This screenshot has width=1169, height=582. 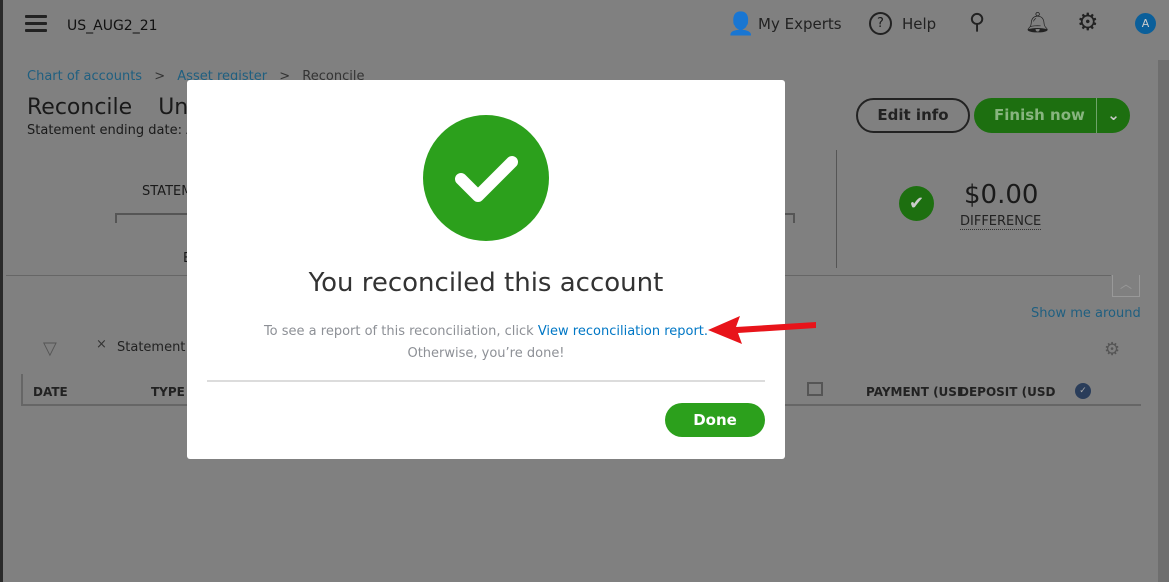 What do you see at coordinates (623, 331) in the screenshot?
I see `view-report-link: View reconciliation report.` at bounding box center [623, 331].